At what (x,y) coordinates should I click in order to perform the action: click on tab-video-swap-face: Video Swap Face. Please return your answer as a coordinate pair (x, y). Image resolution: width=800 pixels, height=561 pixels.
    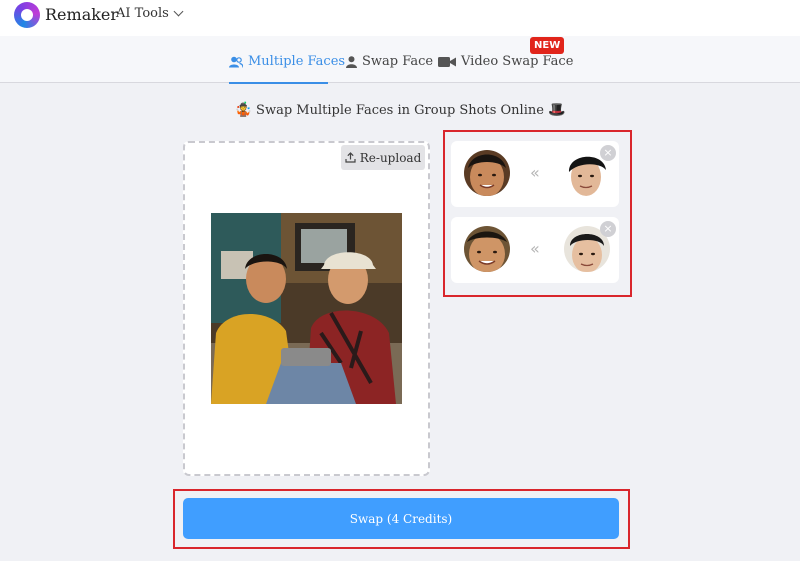
    Looking at the image, I should click on (505, 61).